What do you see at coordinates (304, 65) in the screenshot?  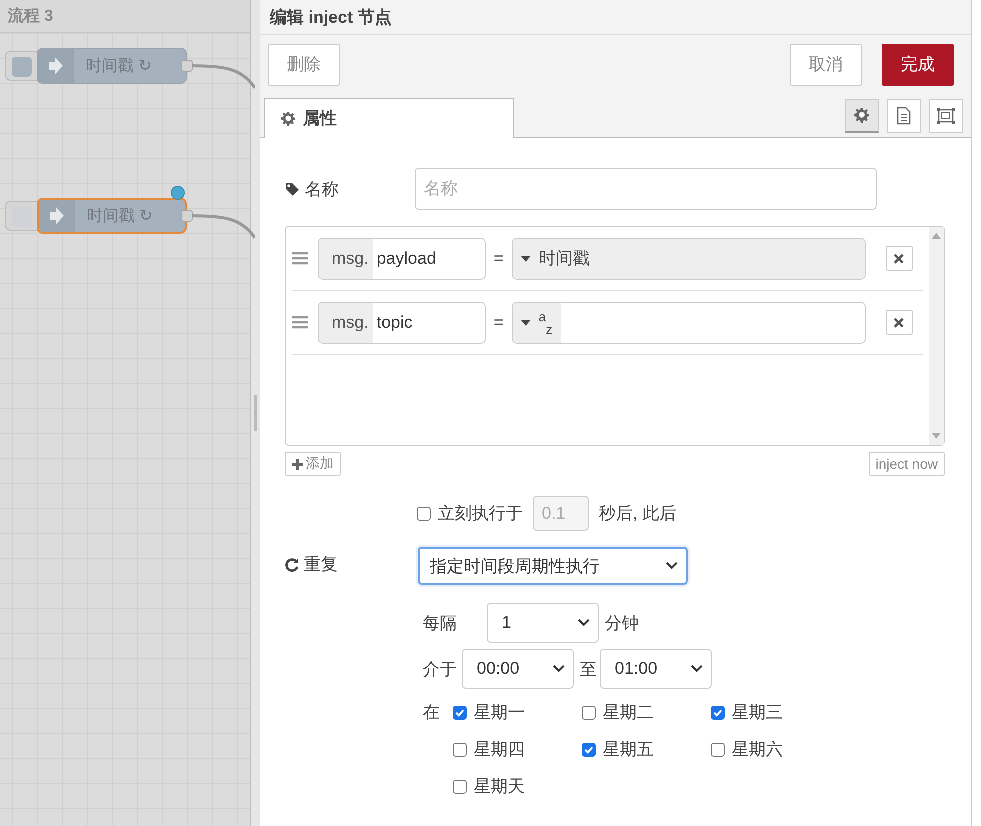 I see `delete-button: 删除` at bounding box center [304, 65].